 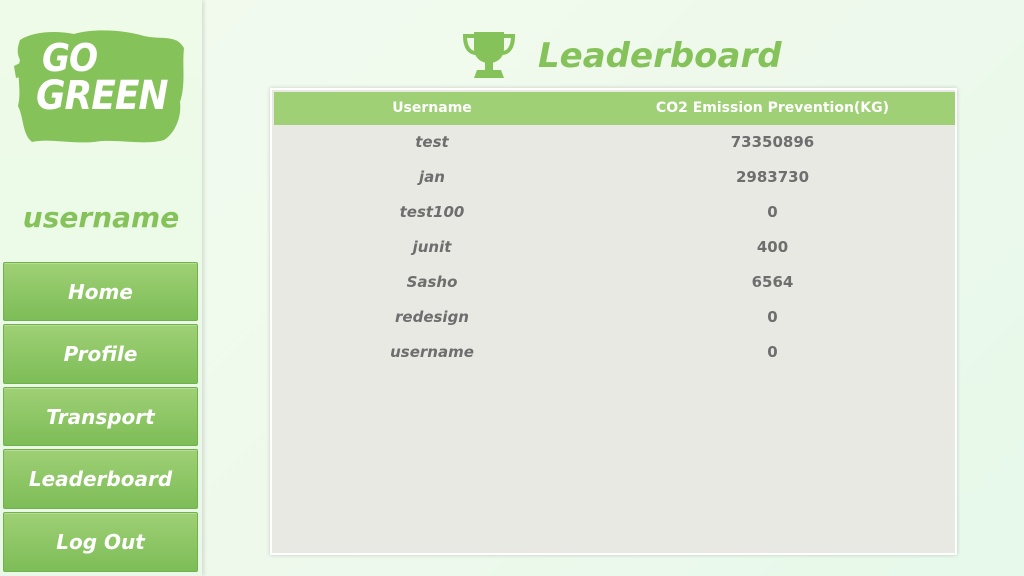 What do you see at coordinates (772, 247) in the screenshot?
I see `cell-co2: 400` at bounding box center [772, 247].